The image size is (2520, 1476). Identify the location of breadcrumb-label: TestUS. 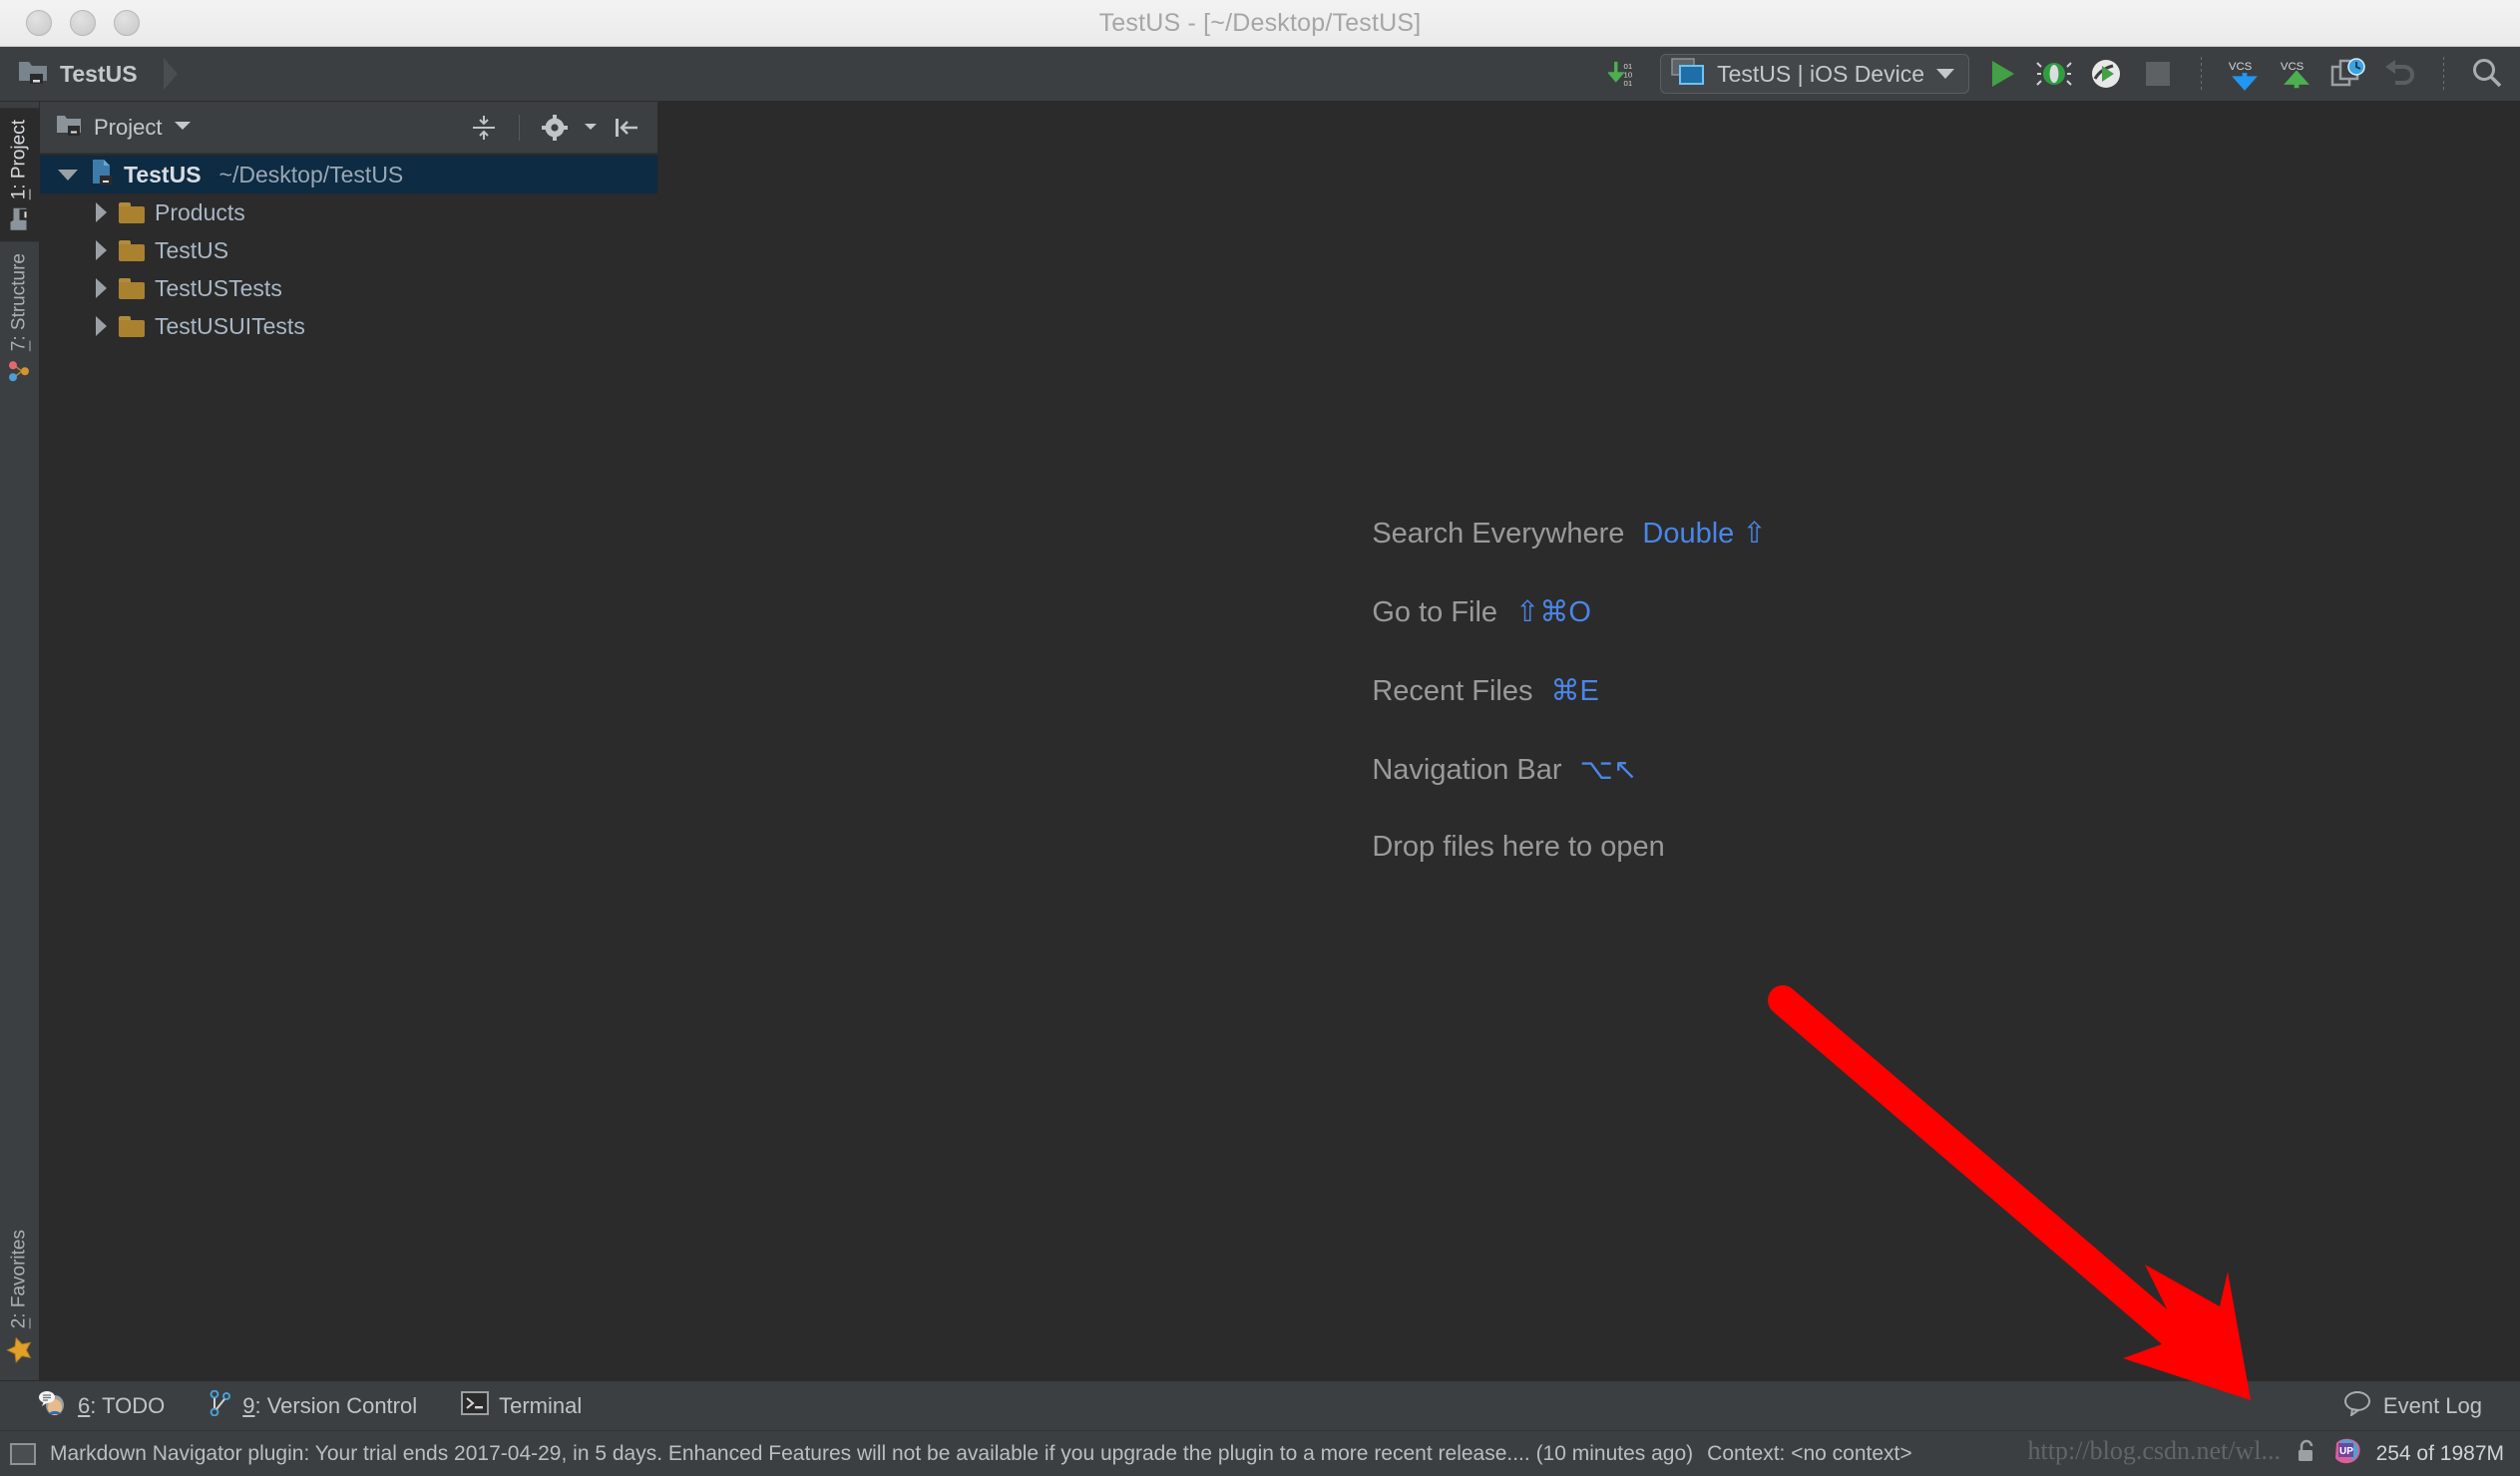
(99, 73).